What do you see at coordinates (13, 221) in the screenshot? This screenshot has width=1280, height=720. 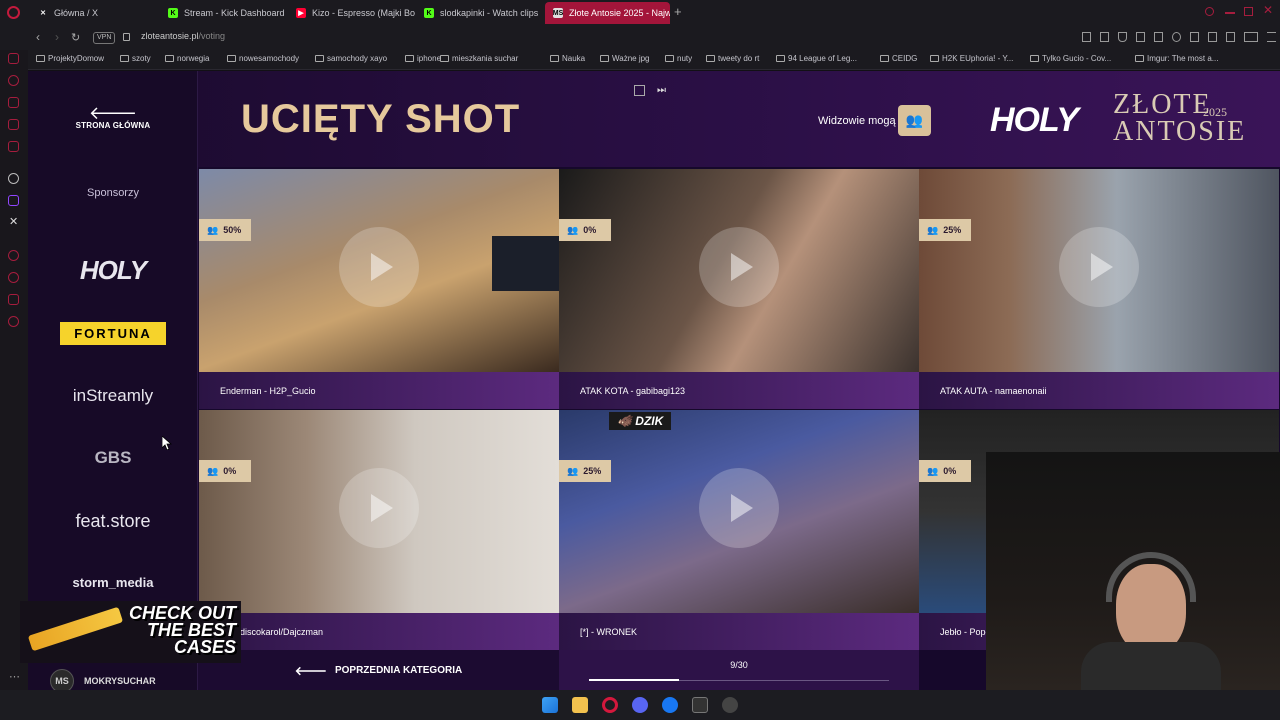 I see `x-icon: ✕` at bounding box center [13, 221].